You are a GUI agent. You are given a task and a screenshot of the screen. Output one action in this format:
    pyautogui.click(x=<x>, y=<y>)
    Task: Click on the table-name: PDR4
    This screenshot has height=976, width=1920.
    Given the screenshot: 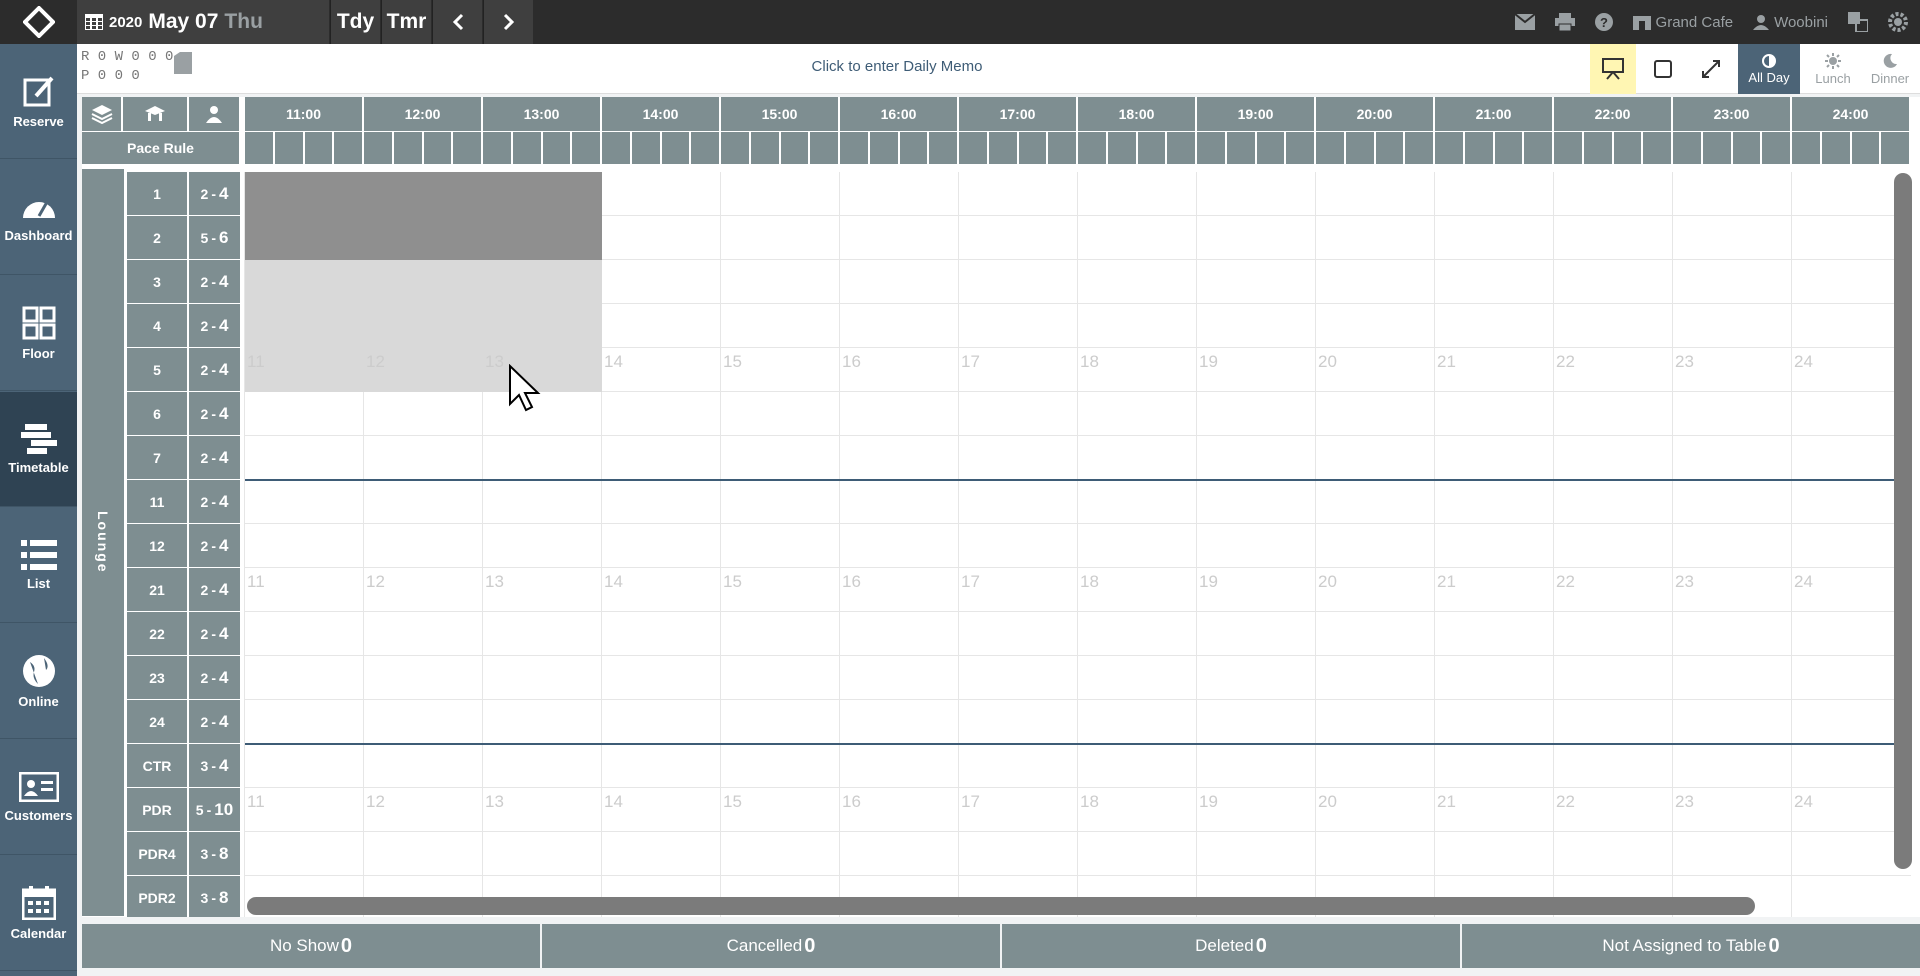 What is the action you would take?
    pyautogui.click(x=157, y=854)
    